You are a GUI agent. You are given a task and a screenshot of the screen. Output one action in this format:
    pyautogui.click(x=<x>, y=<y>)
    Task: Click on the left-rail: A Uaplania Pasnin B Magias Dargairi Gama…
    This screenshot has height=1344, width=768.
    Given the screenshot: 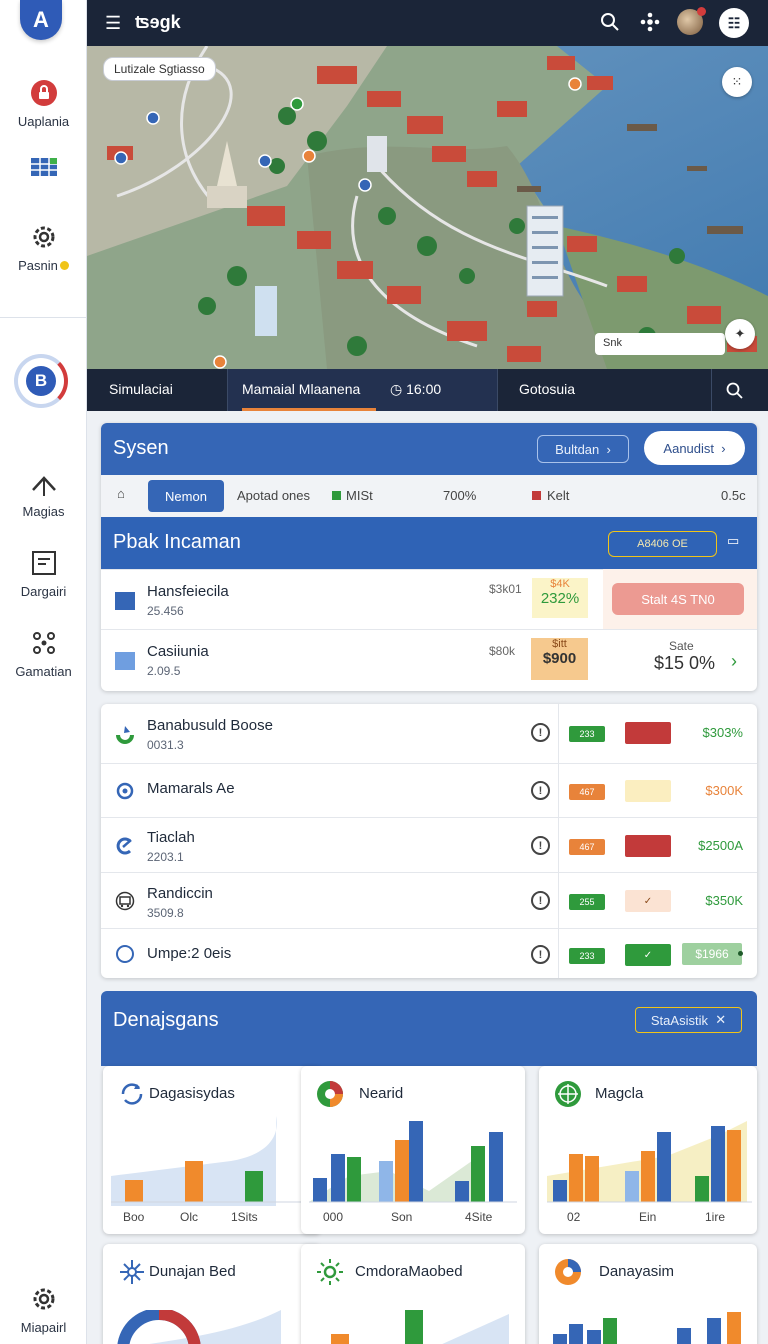 What is the action you would take?
    pyautogui.click(x=43, y=672)
    